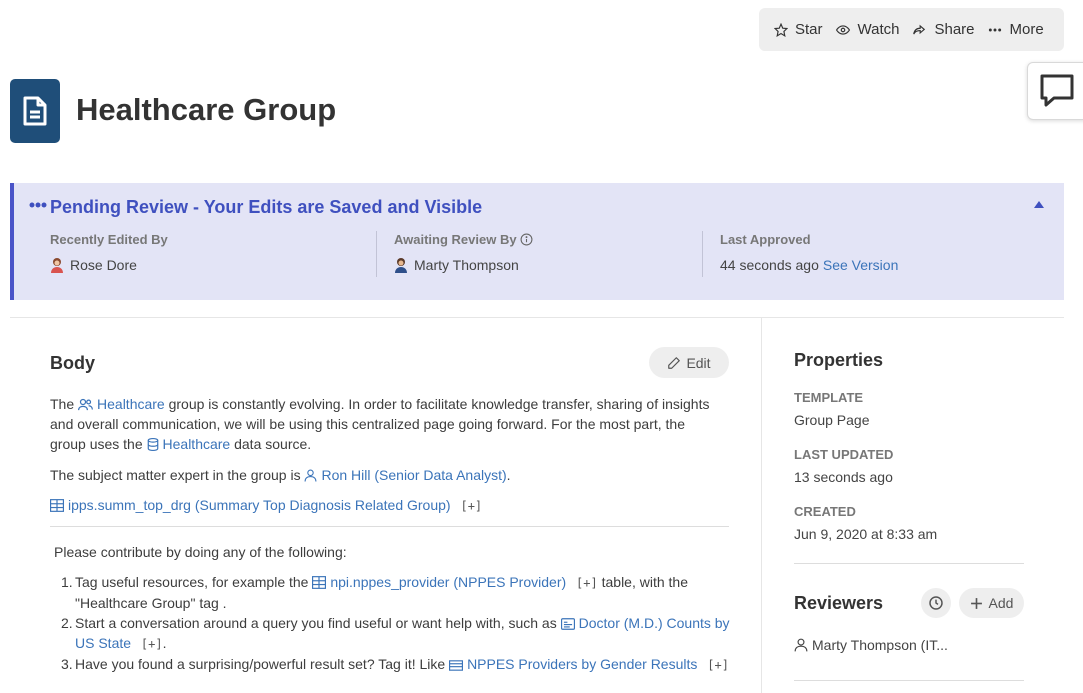 Image resolution: width=1083 pixels, height=693 pixels. I want to click on share-button: Share, so click(943, 29).